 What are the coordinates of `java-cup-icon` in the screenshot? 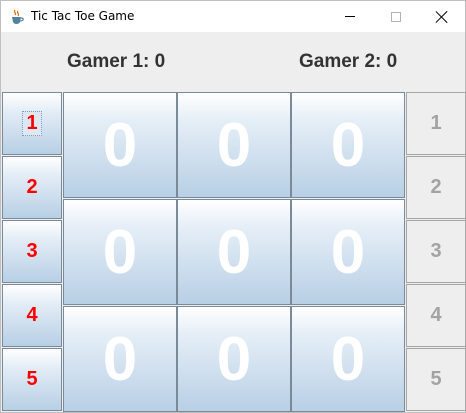 It's located at (17, 17).